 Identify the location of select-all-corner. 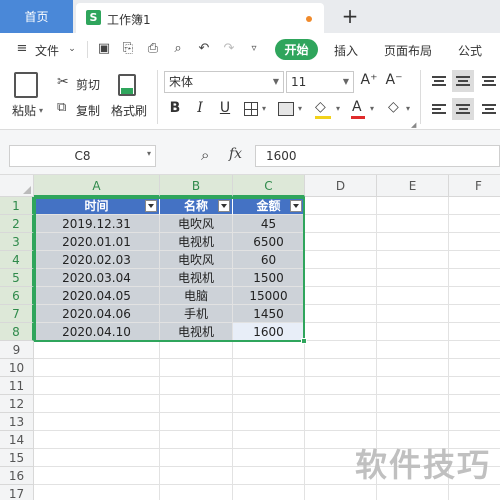
(17, 186).